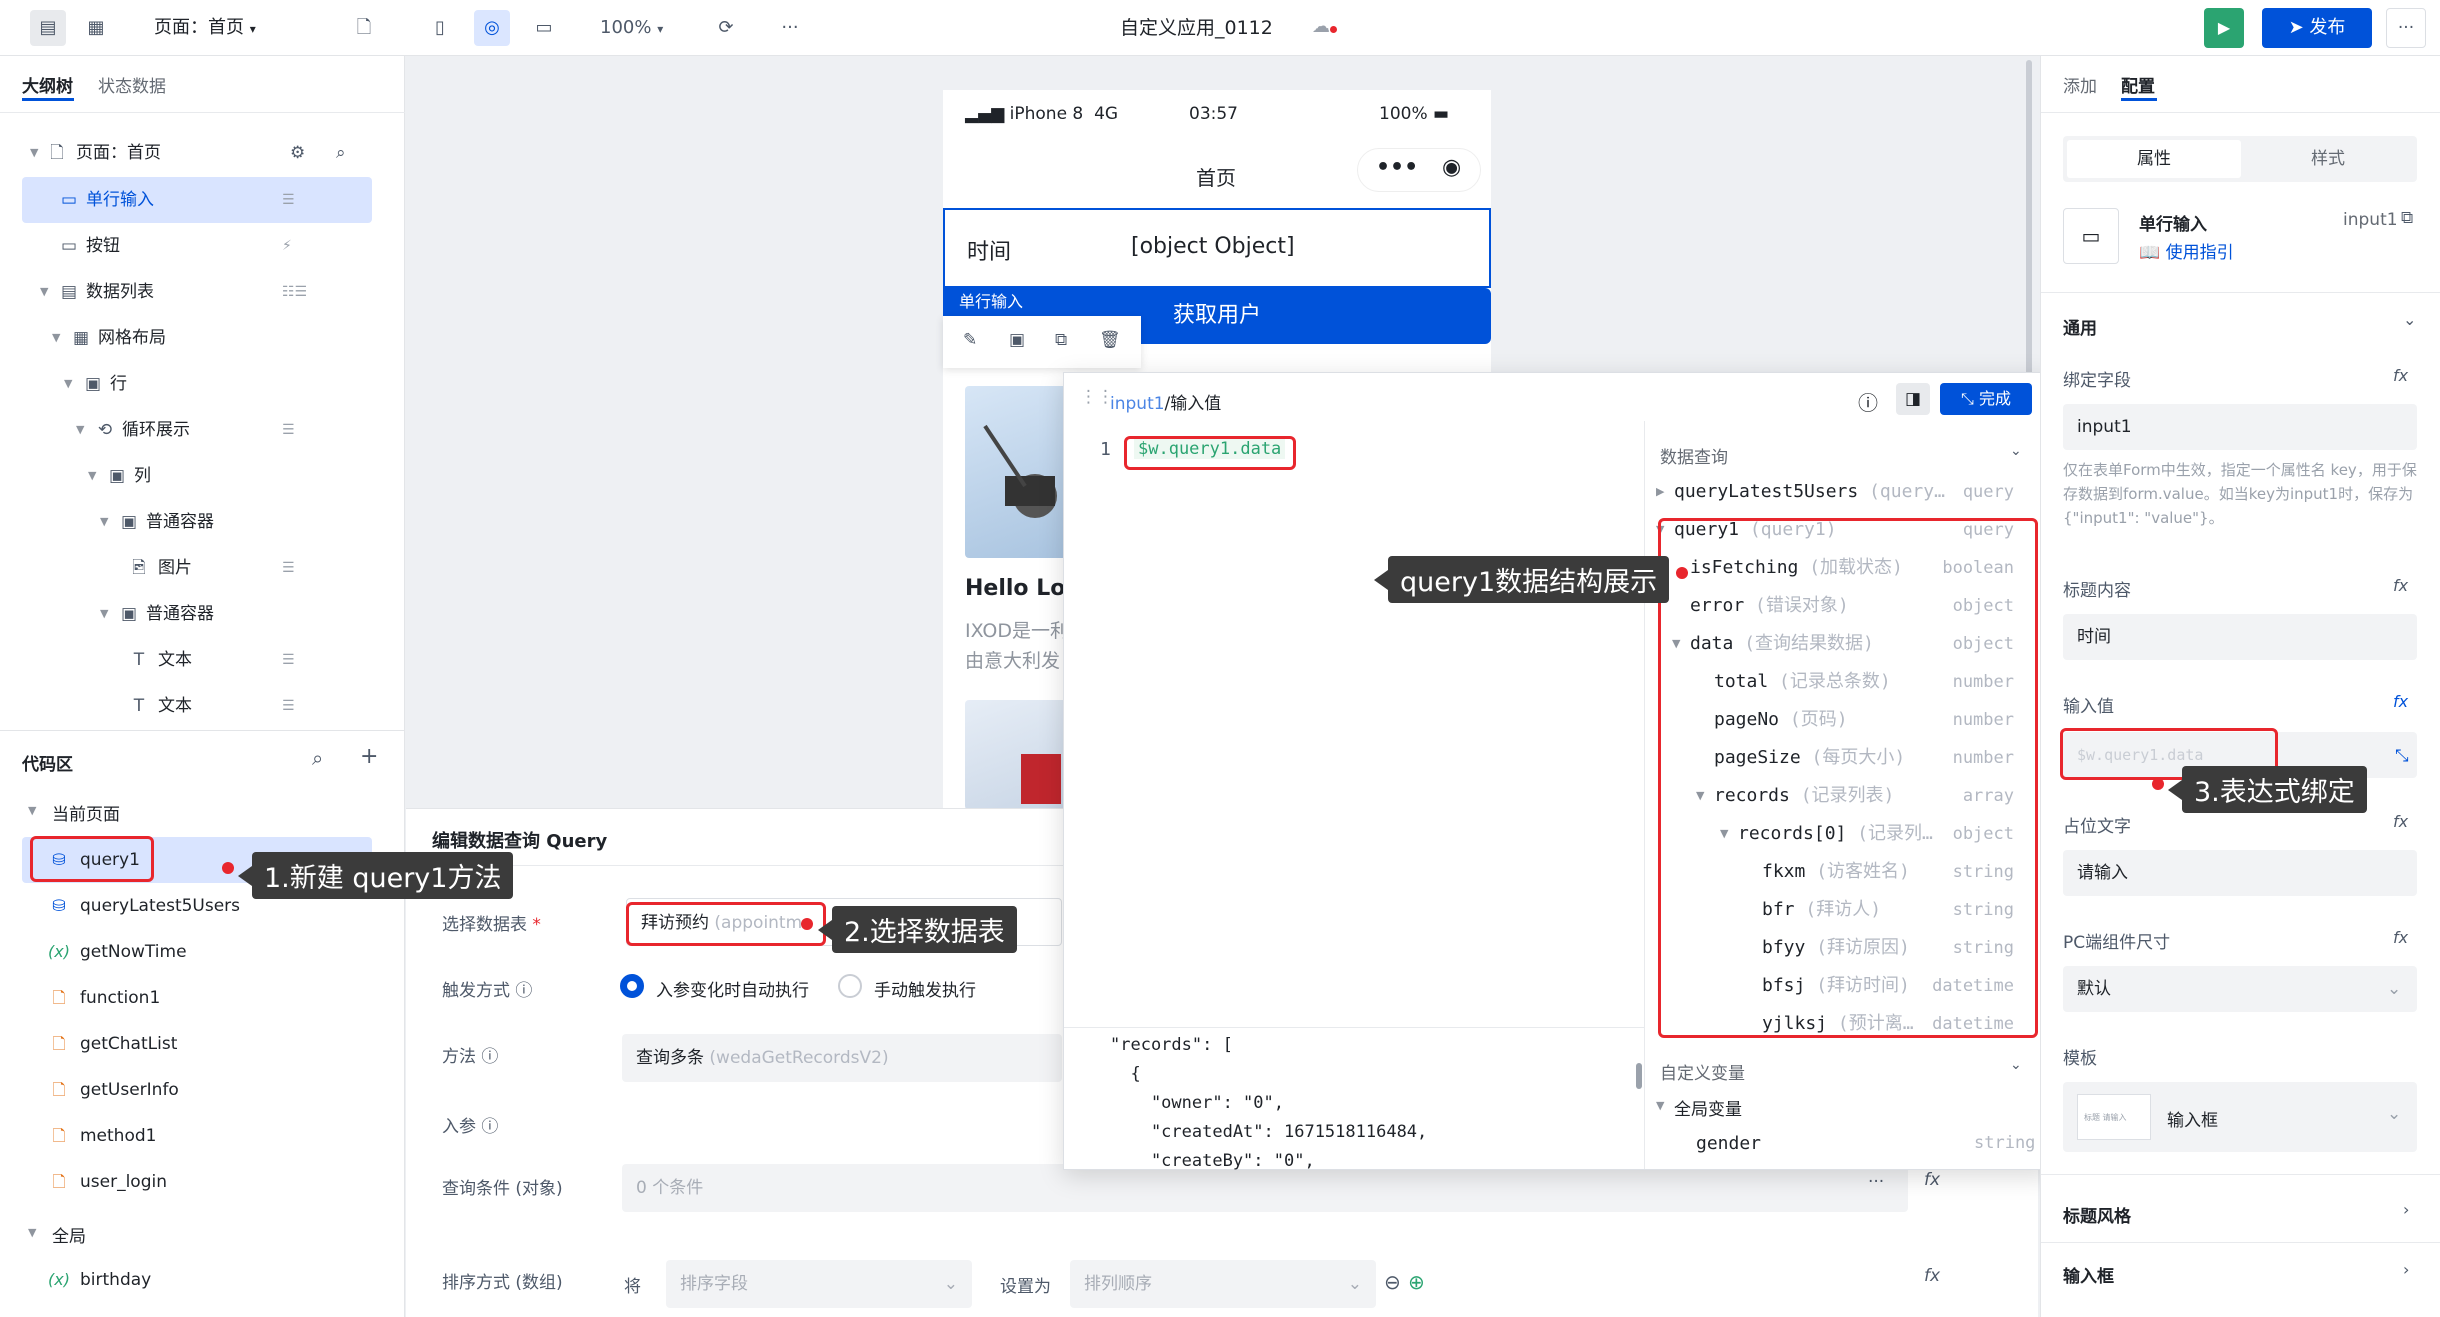  What do you see at coordinates (48, 28) in the screenshot?
I see `outline-view-icon: ▤` at bounding box center [48, 28].